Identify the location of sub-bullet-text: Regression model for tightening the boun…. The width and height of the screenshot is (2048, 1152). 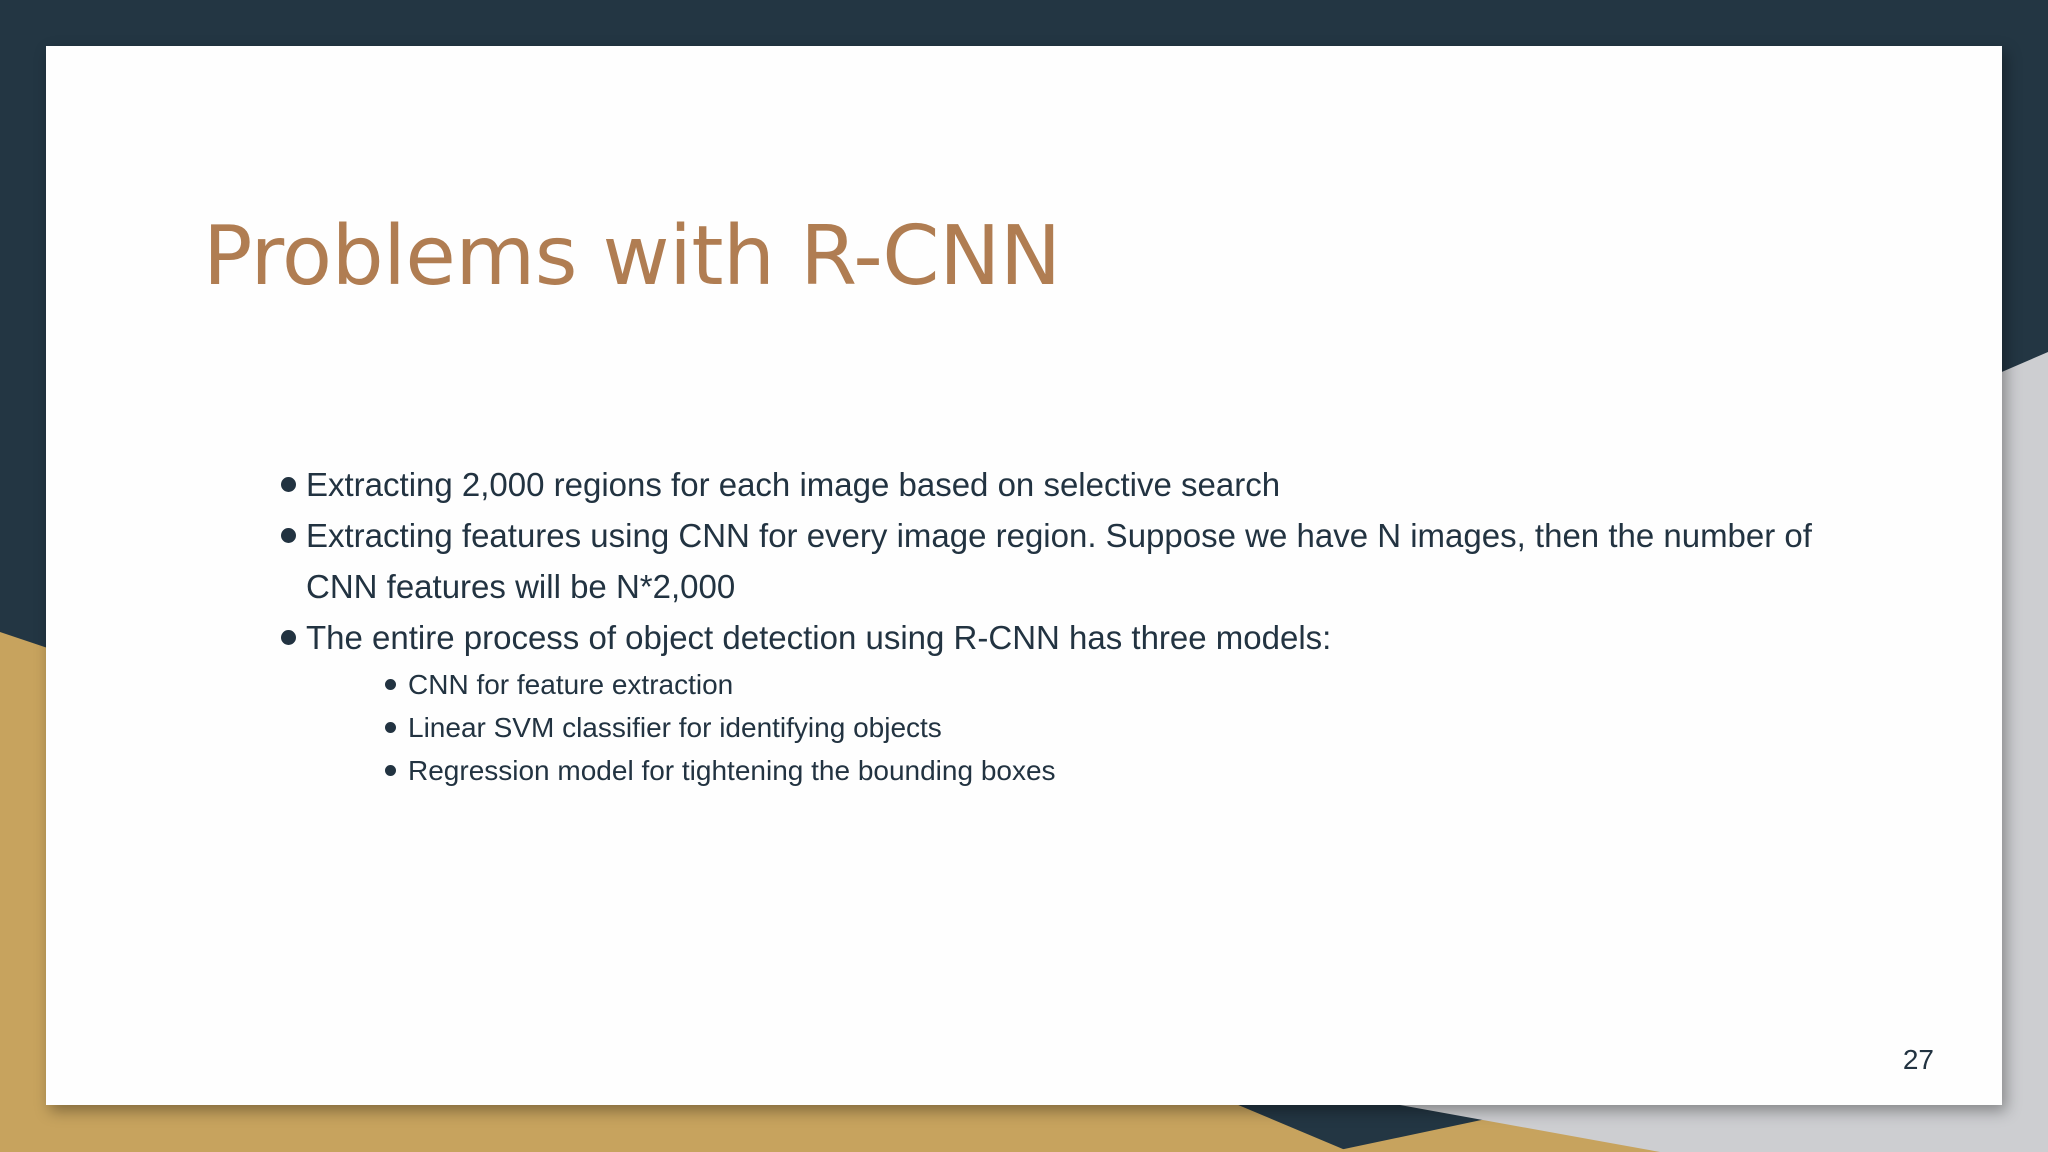
(732, 770).